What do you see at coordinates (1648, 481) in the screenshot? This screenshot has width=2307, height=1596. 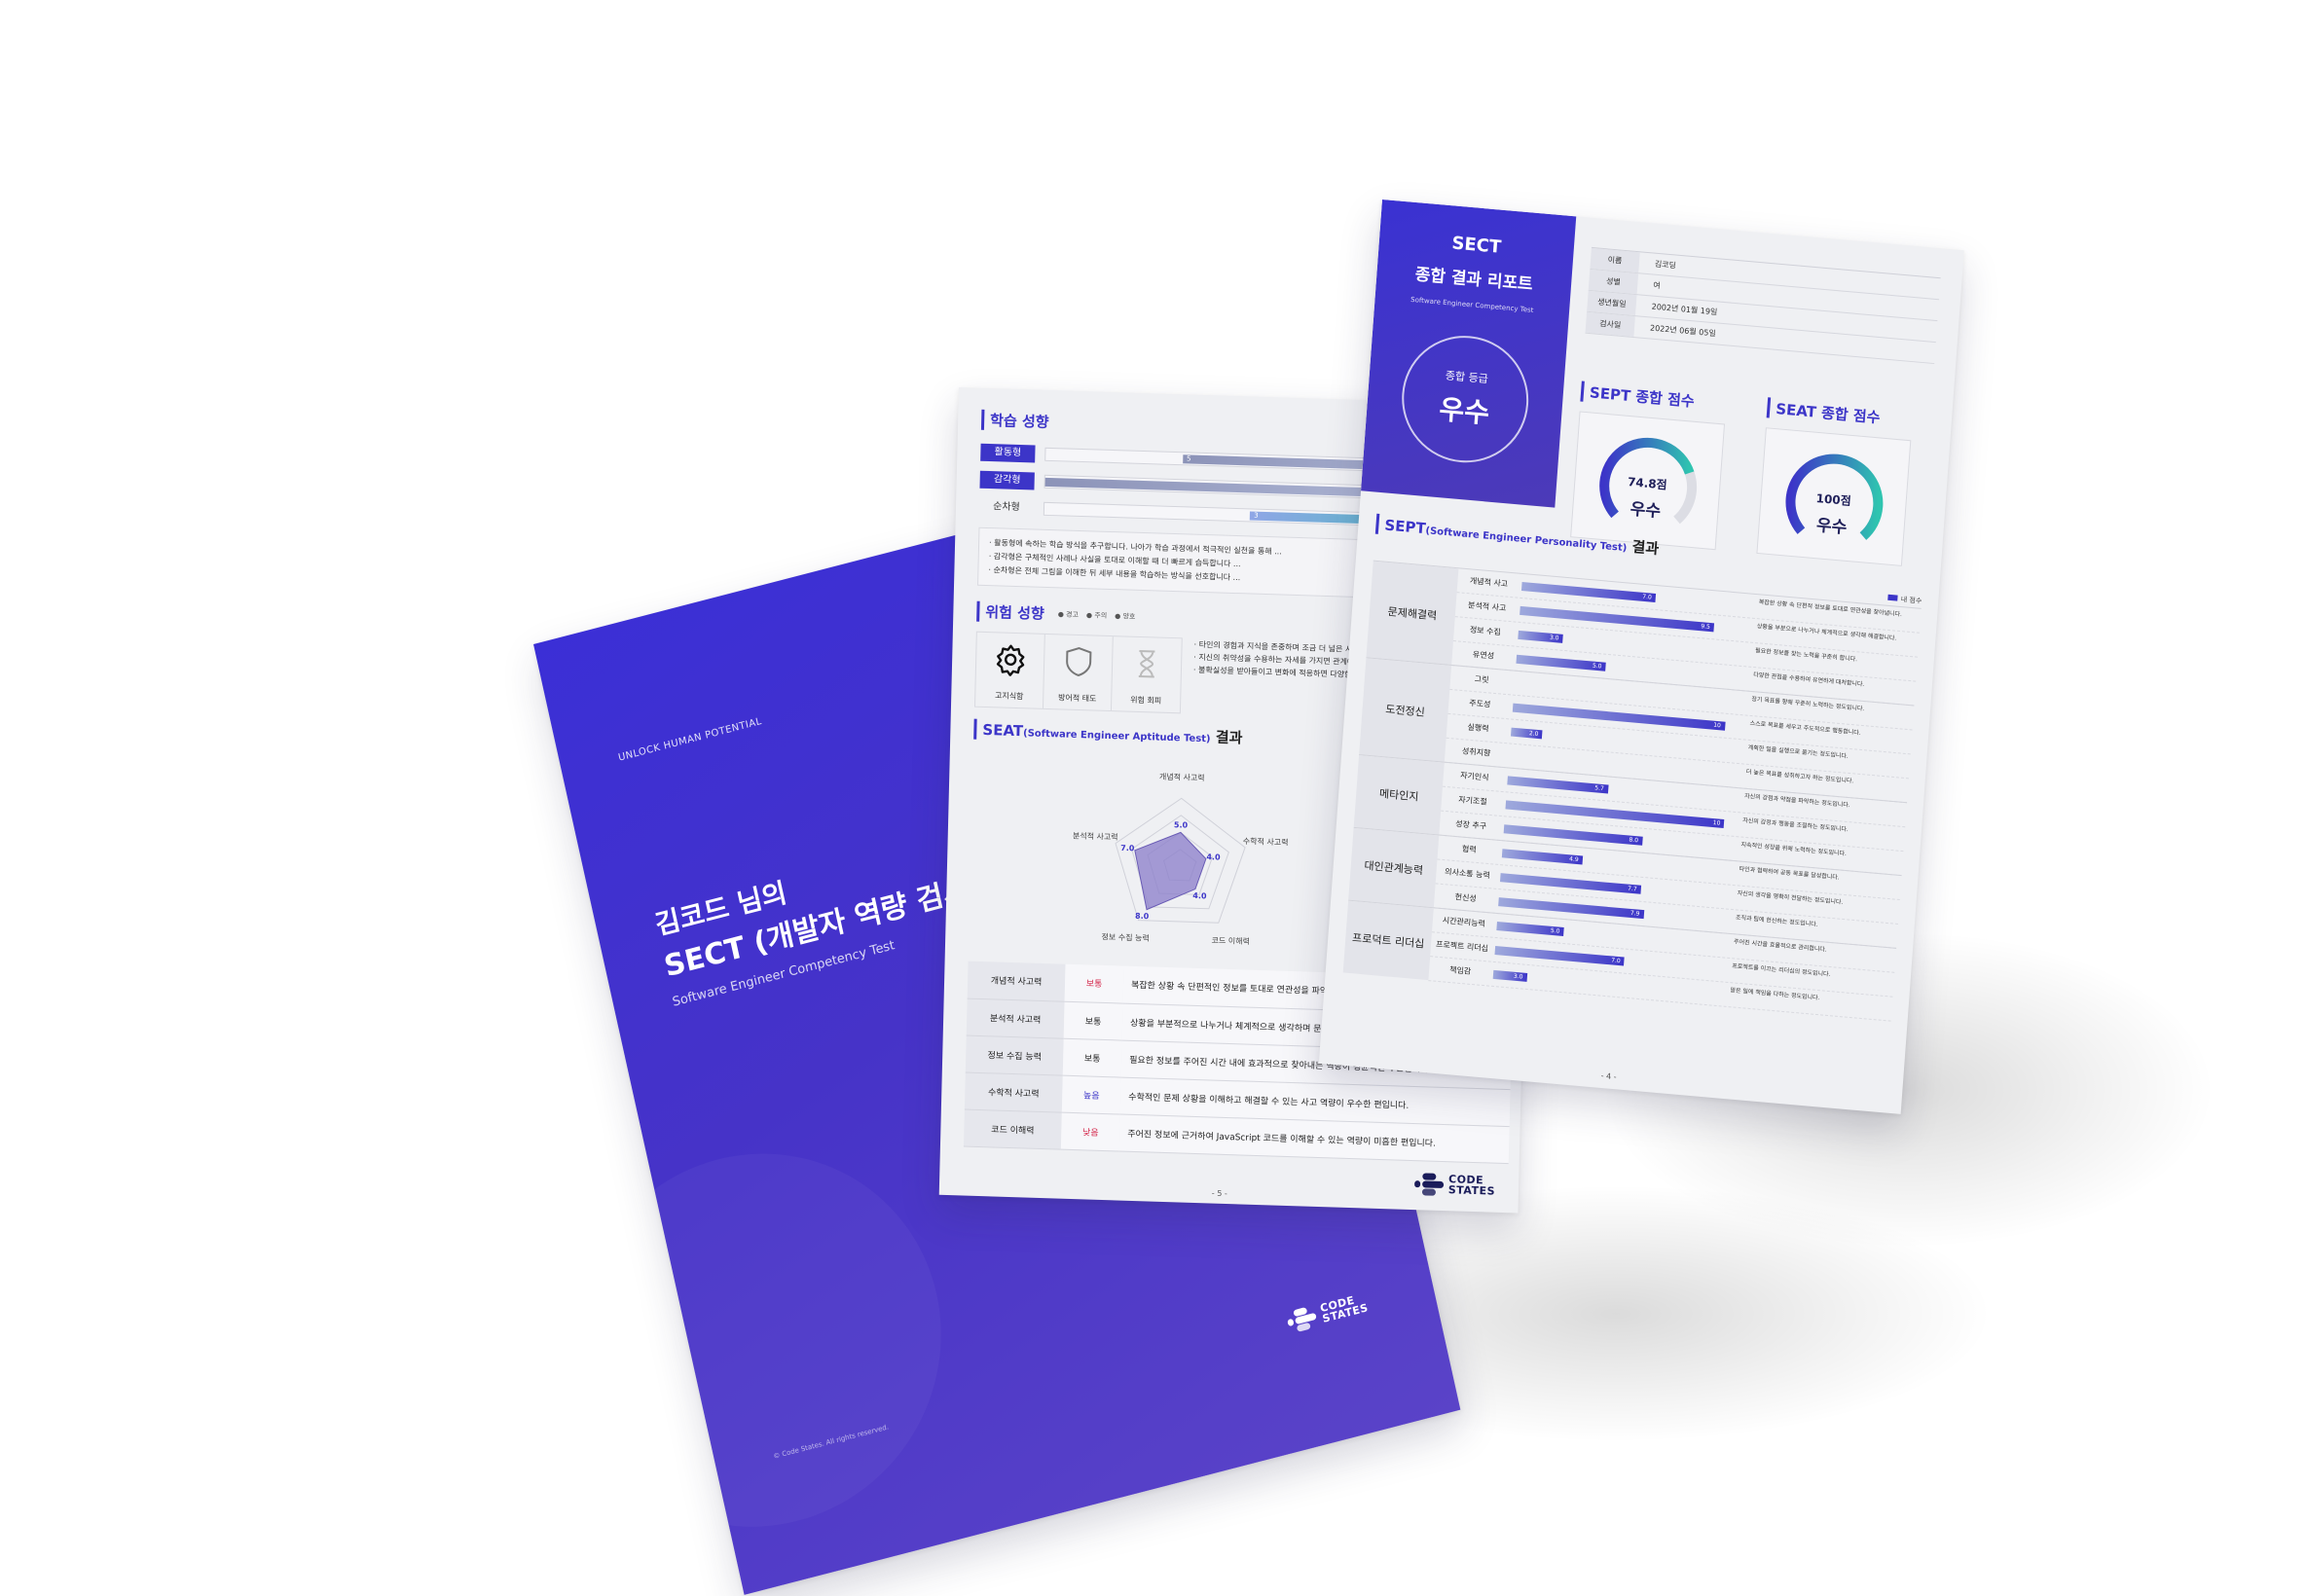 I see `sept-gauge: 74.8점 우수` at bounding box center [1648, 481].